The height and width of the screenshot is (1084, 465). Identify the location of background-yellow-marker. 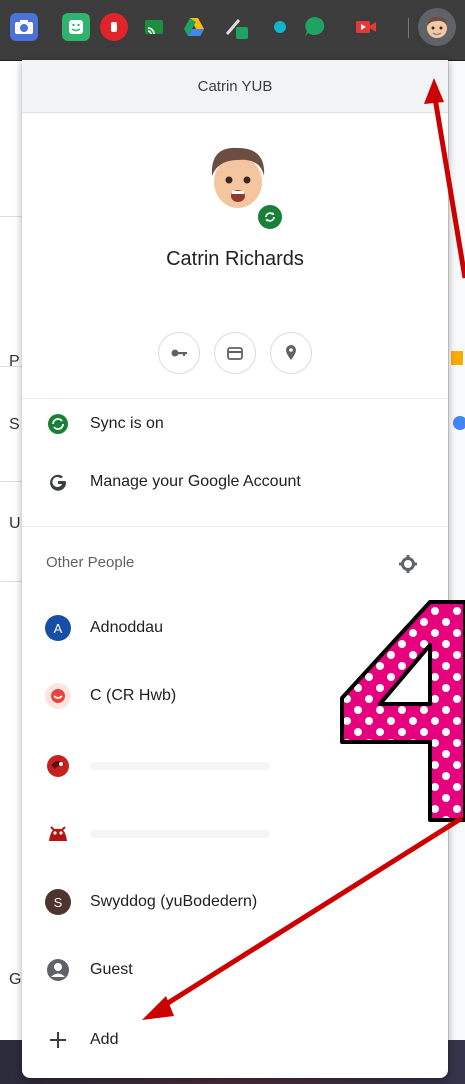
(457, 358).